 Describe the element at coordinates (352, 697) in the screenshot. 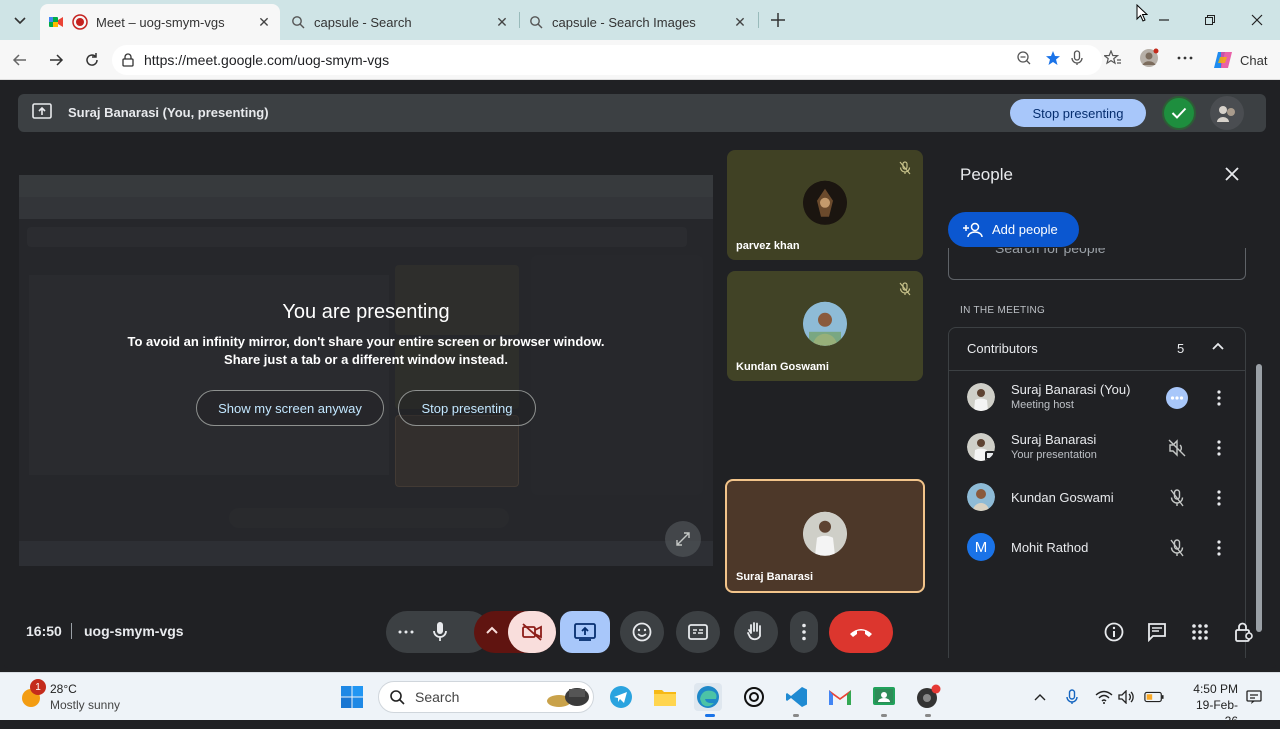

I see `start-button` at that location.